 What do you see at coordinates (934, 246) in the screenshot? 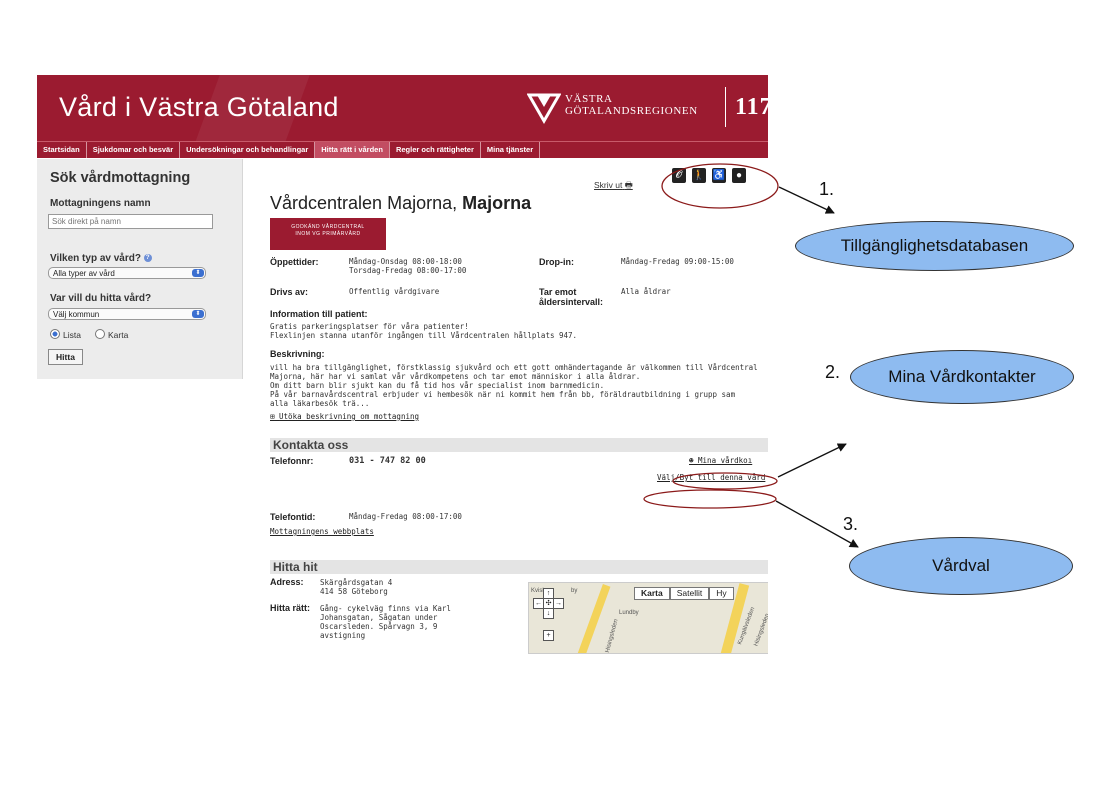
I see `annotation-bubble-tillganglighet: Tillgänglighetsdatabasen` at bounding box center [934, 246].